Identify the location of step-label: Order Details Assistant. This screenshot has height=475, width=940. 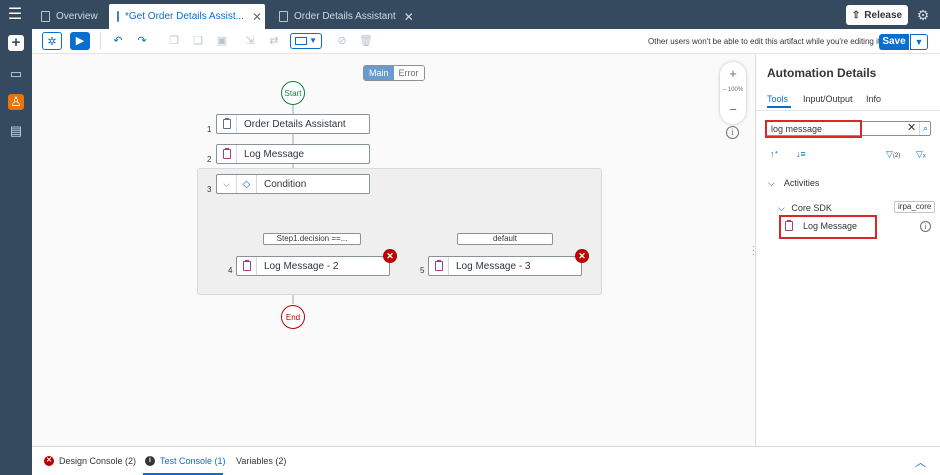
(295, 124).